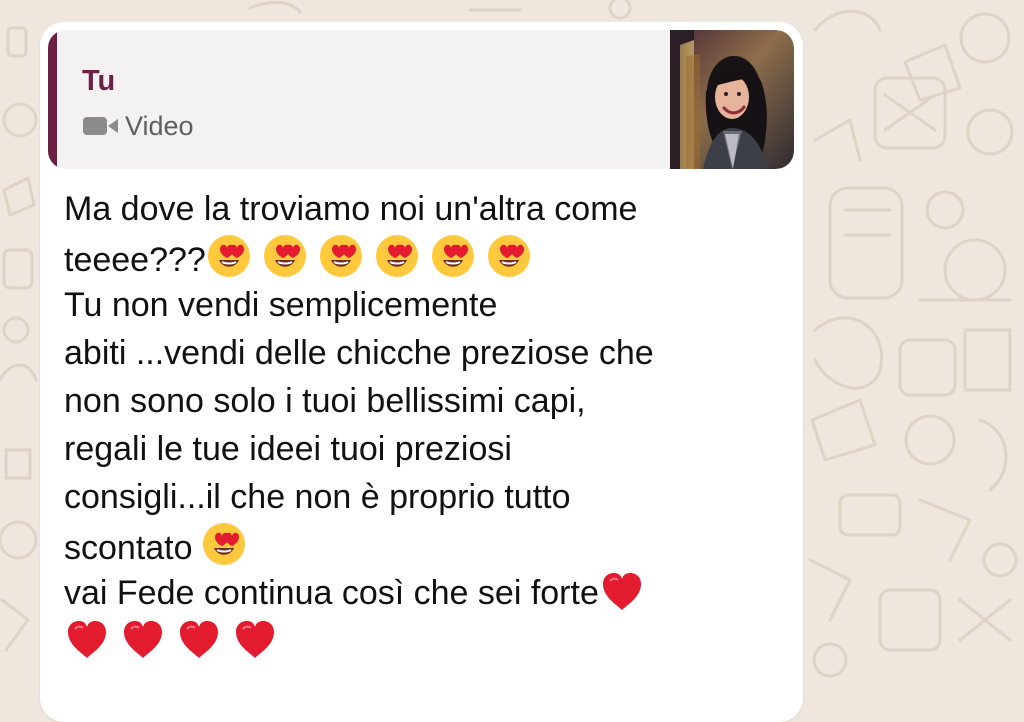  What do you see at coordinates (281, 305) in the screenshot?
I see `message-line-3: Tu non vendi semplicemente` at bounding box center [281, 305].